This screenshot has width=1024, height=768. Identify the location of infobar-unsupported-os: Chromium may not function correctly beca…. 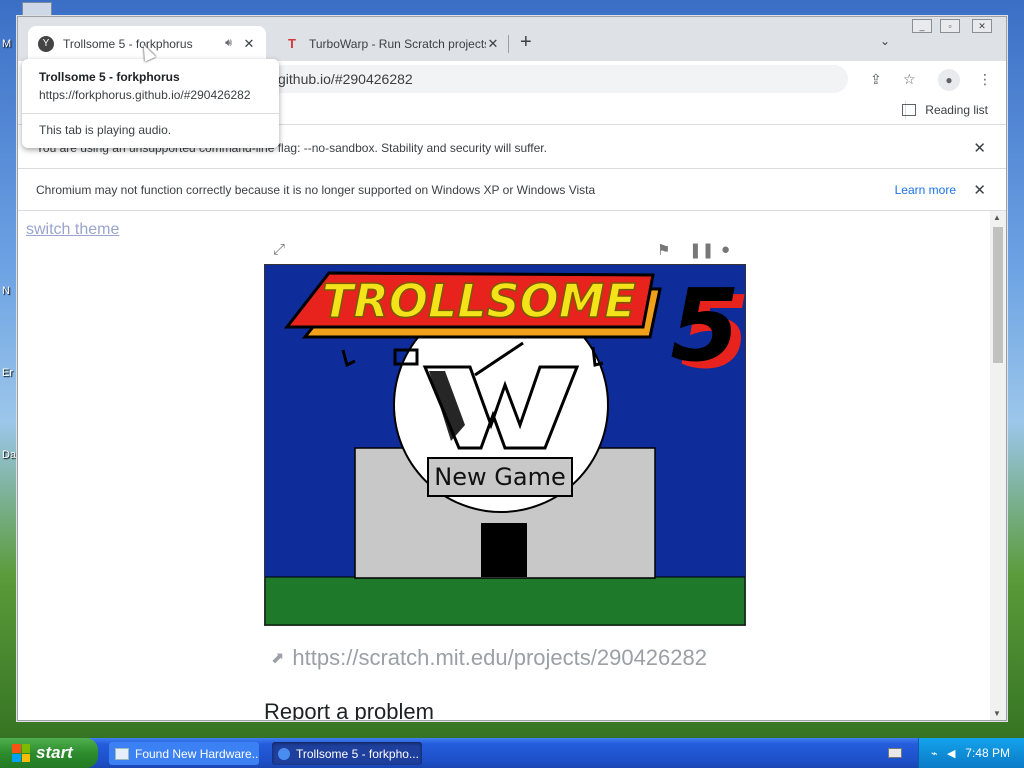
(512, 190).